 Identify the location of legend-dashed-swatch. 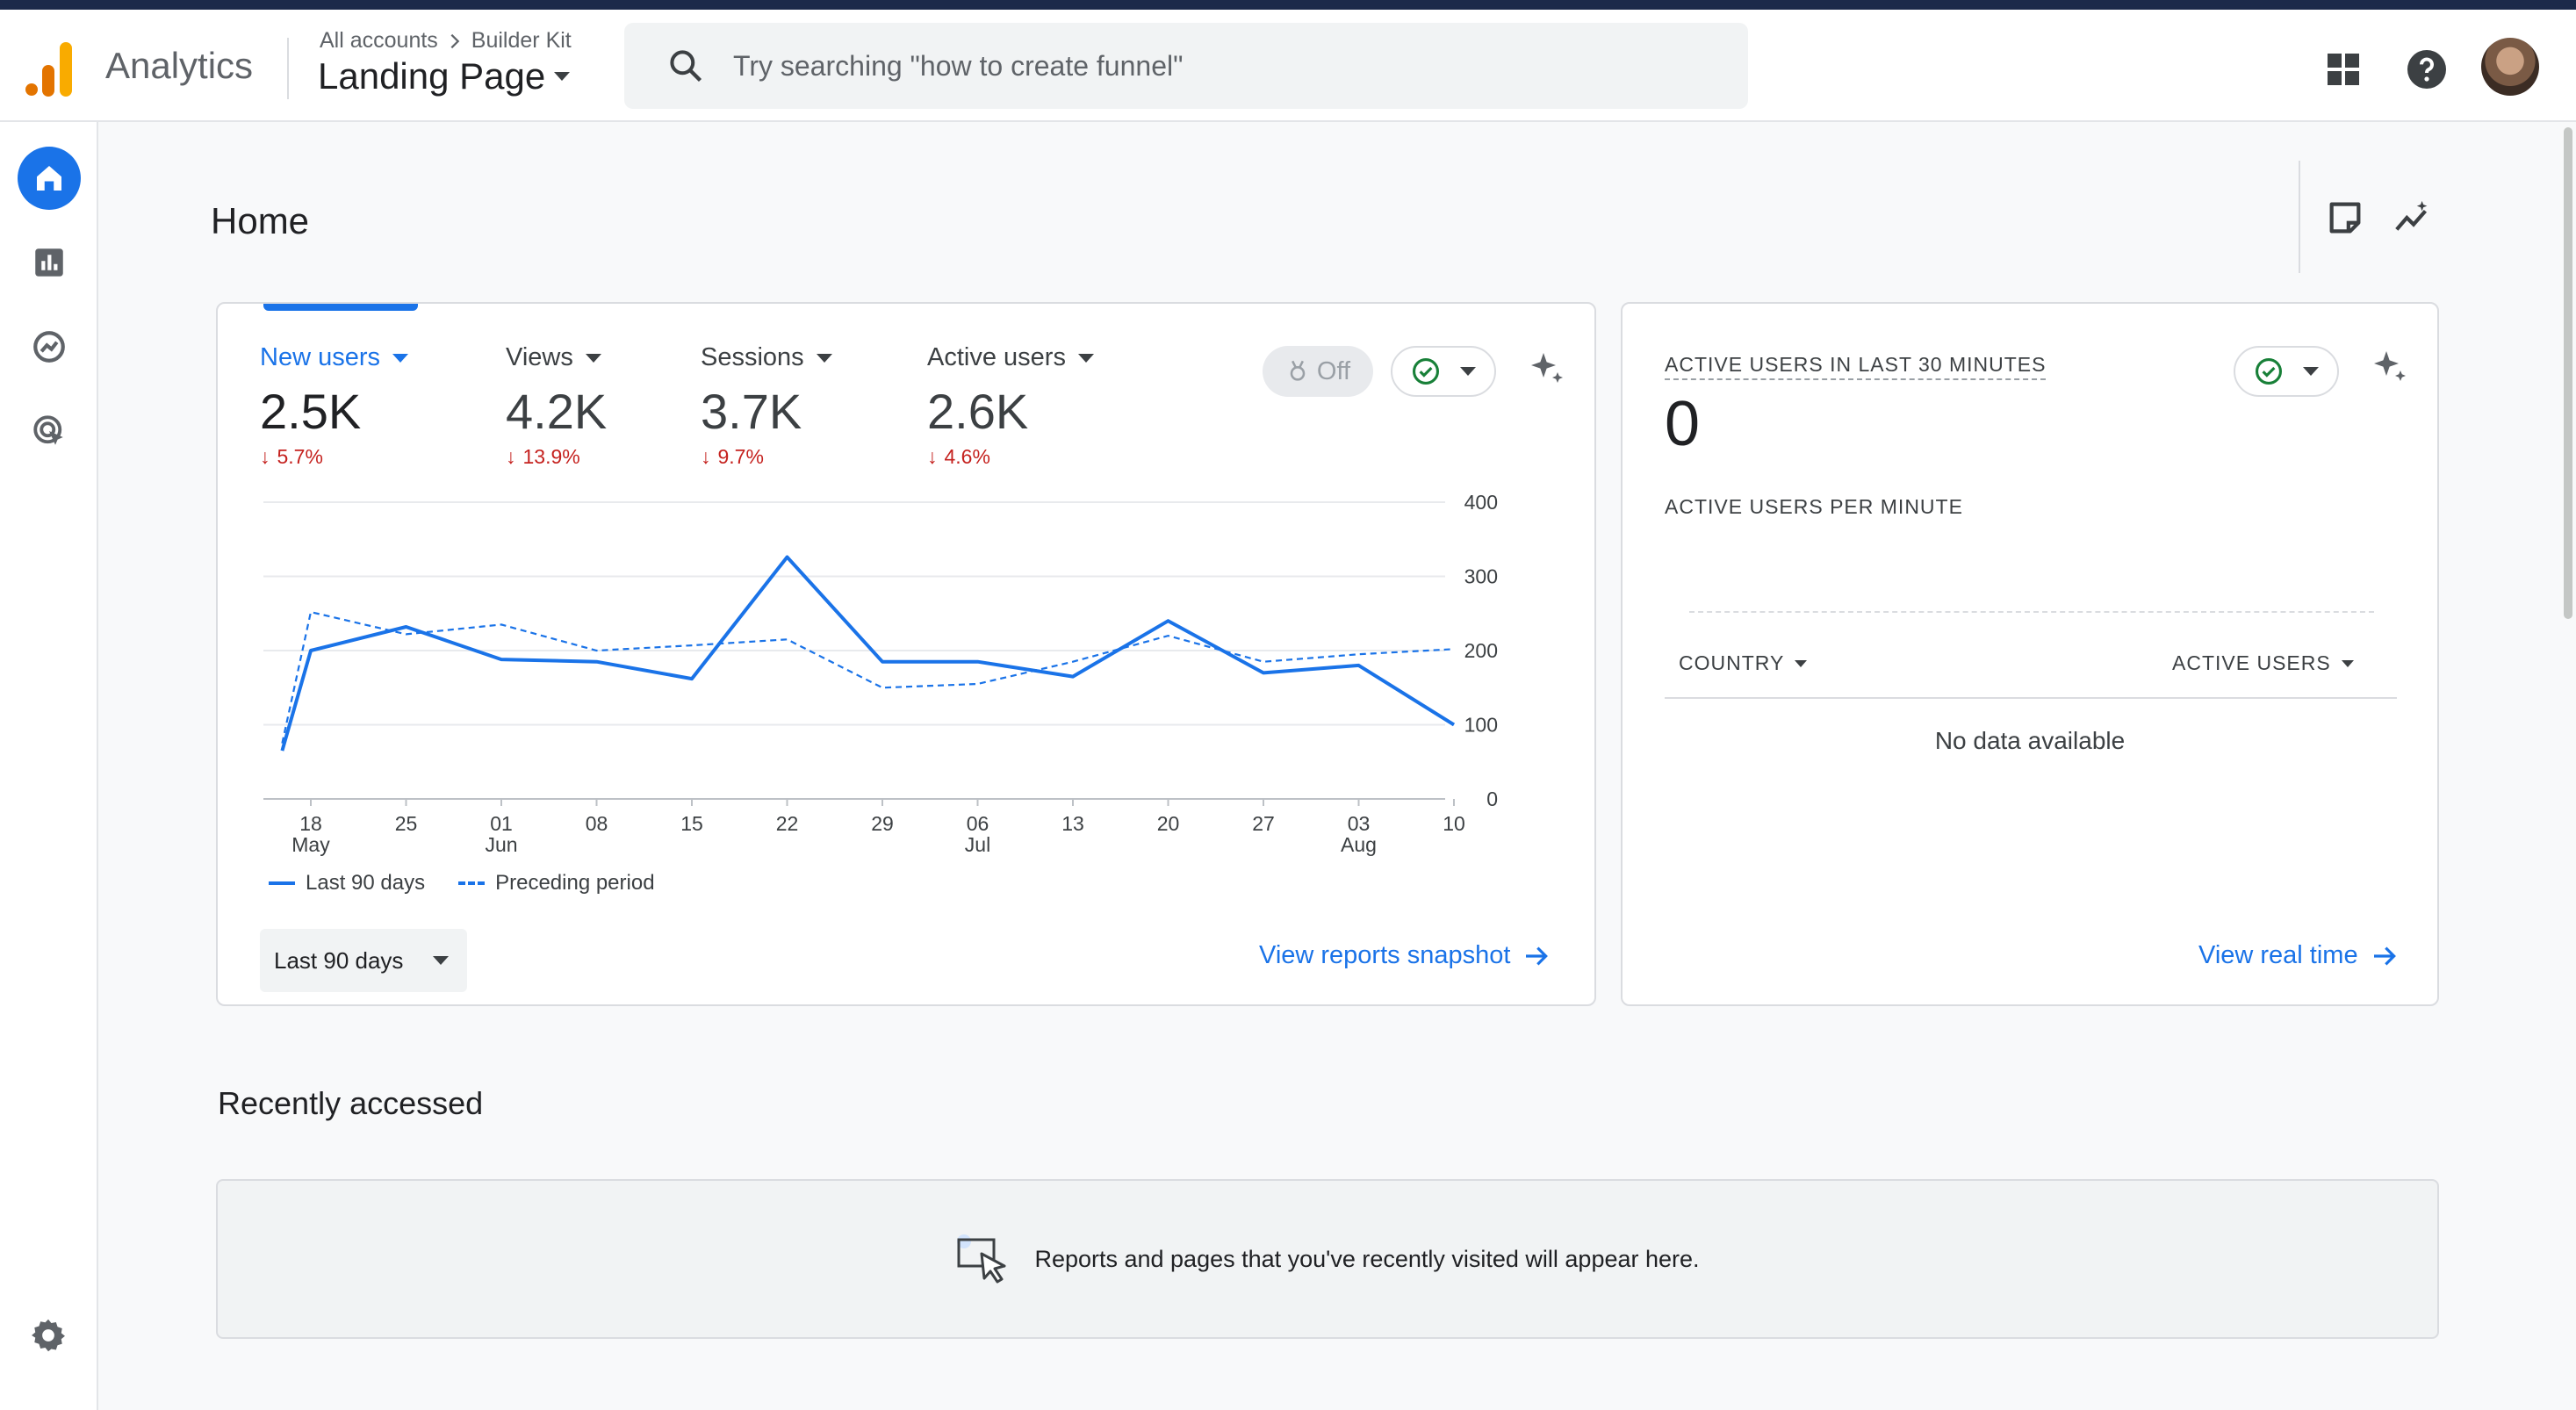
(472, 883).